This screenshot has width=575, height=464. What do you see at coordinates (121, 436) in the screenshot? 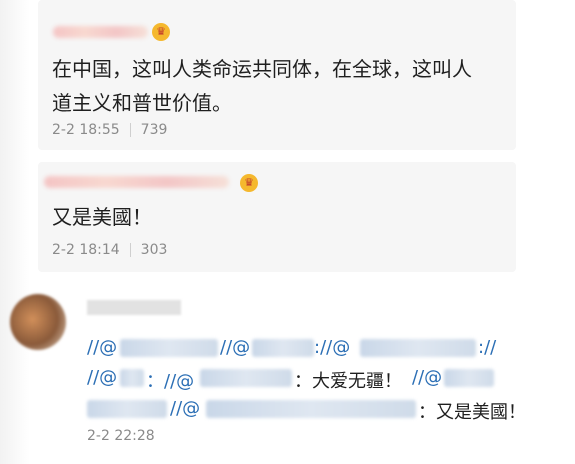
I see `timestamp: 2-2 22:28` at bounding box center [121, 436].